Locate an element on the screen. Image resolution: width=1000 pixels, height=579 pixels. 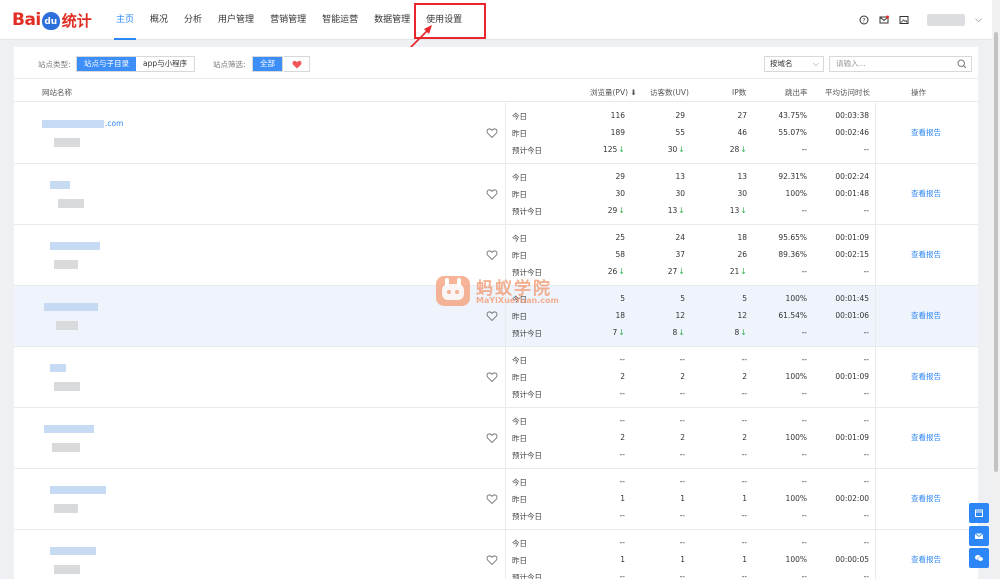
stat-value: 37 is located at coordinates (680, 254).